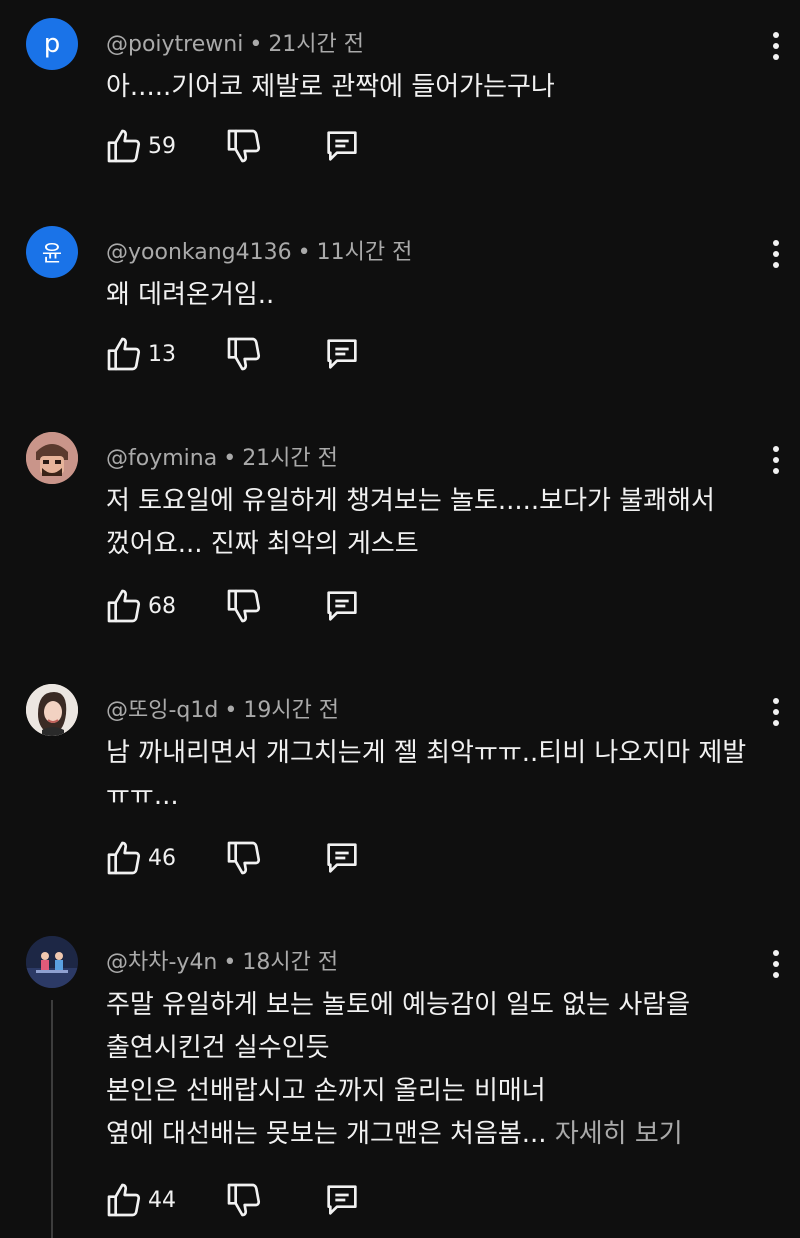  I want to click on comment-actions: 46, so click(233, 858).